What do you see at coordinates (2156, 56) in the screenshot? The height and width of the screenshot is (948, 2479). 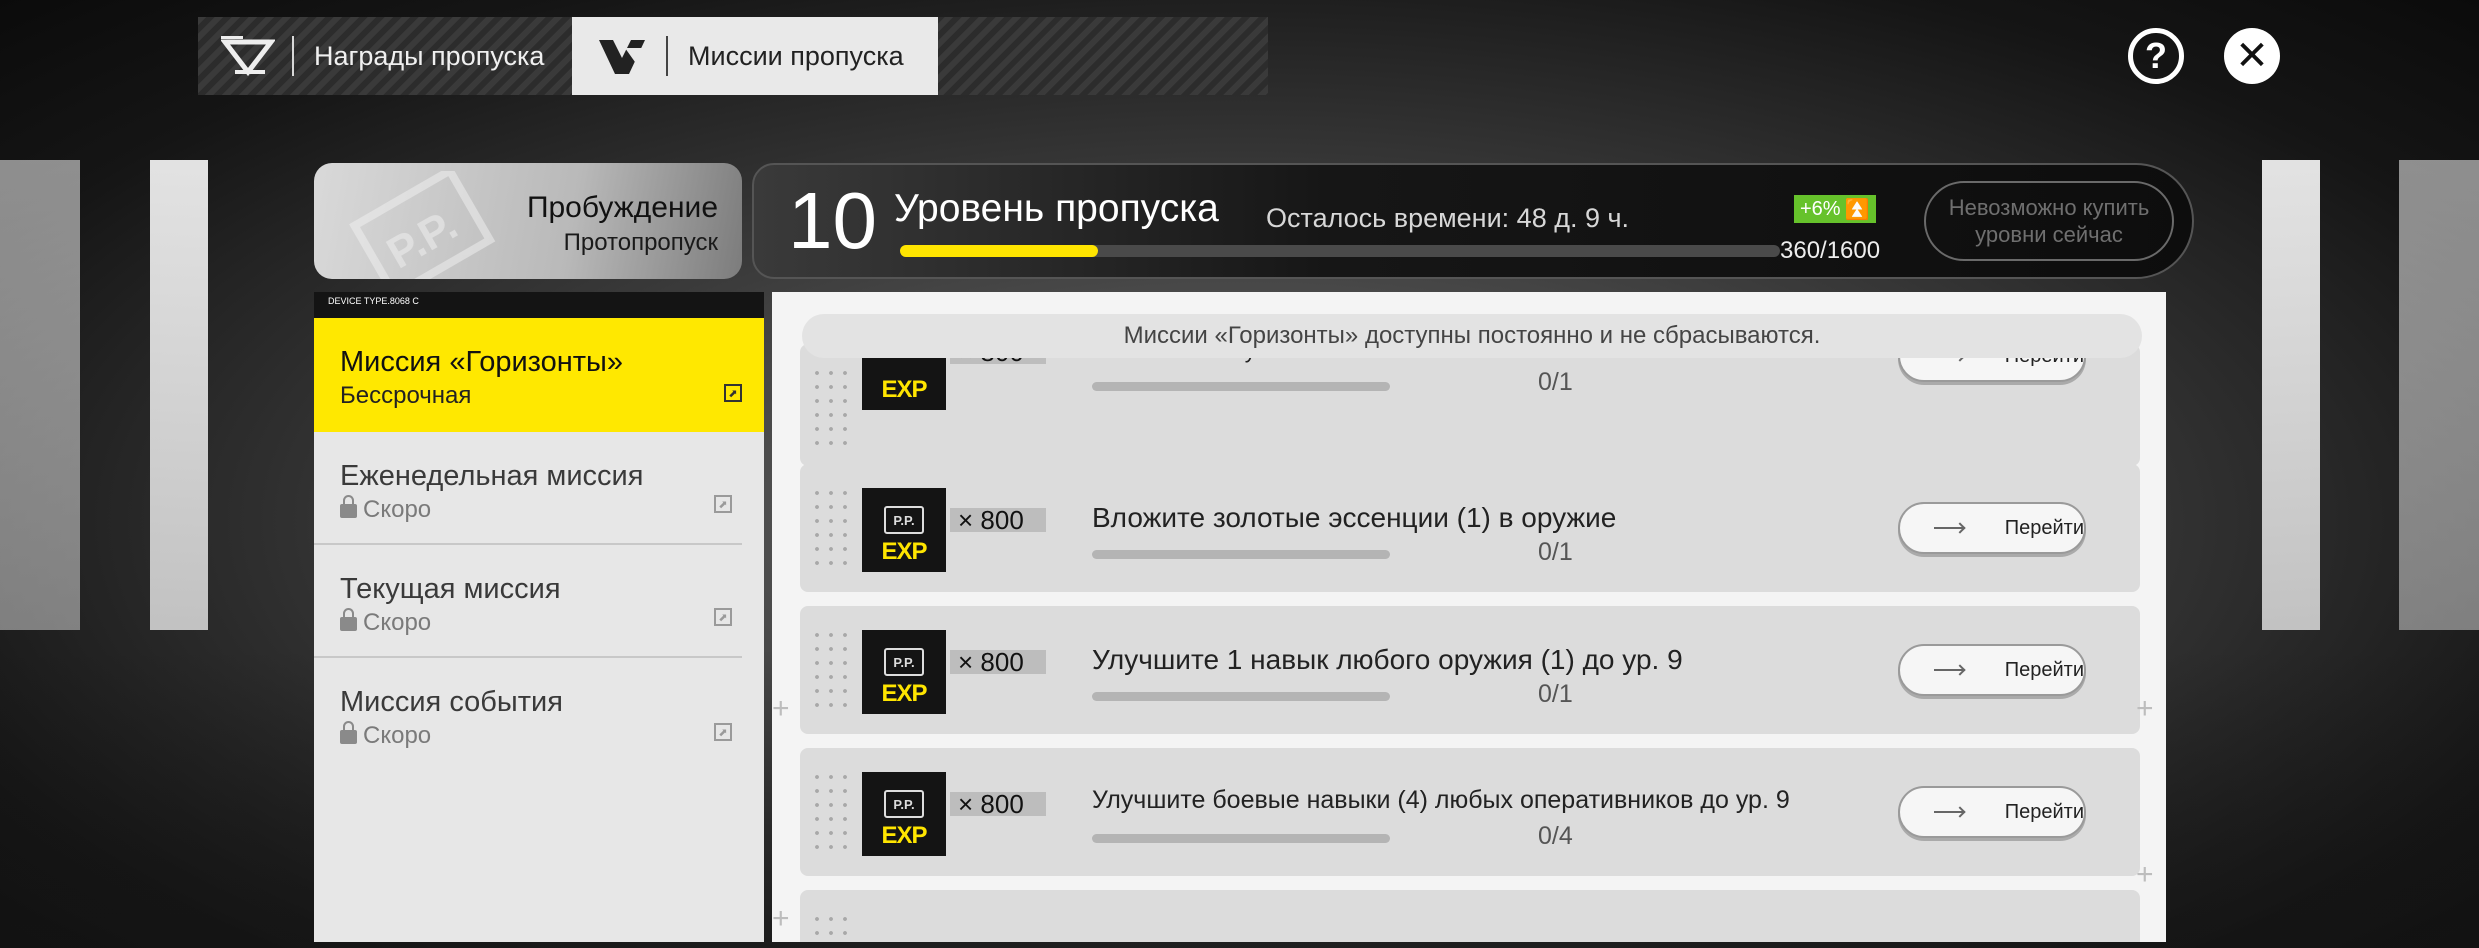 I see `question-mark-icon: ?` at bounding box center [2156, 56].